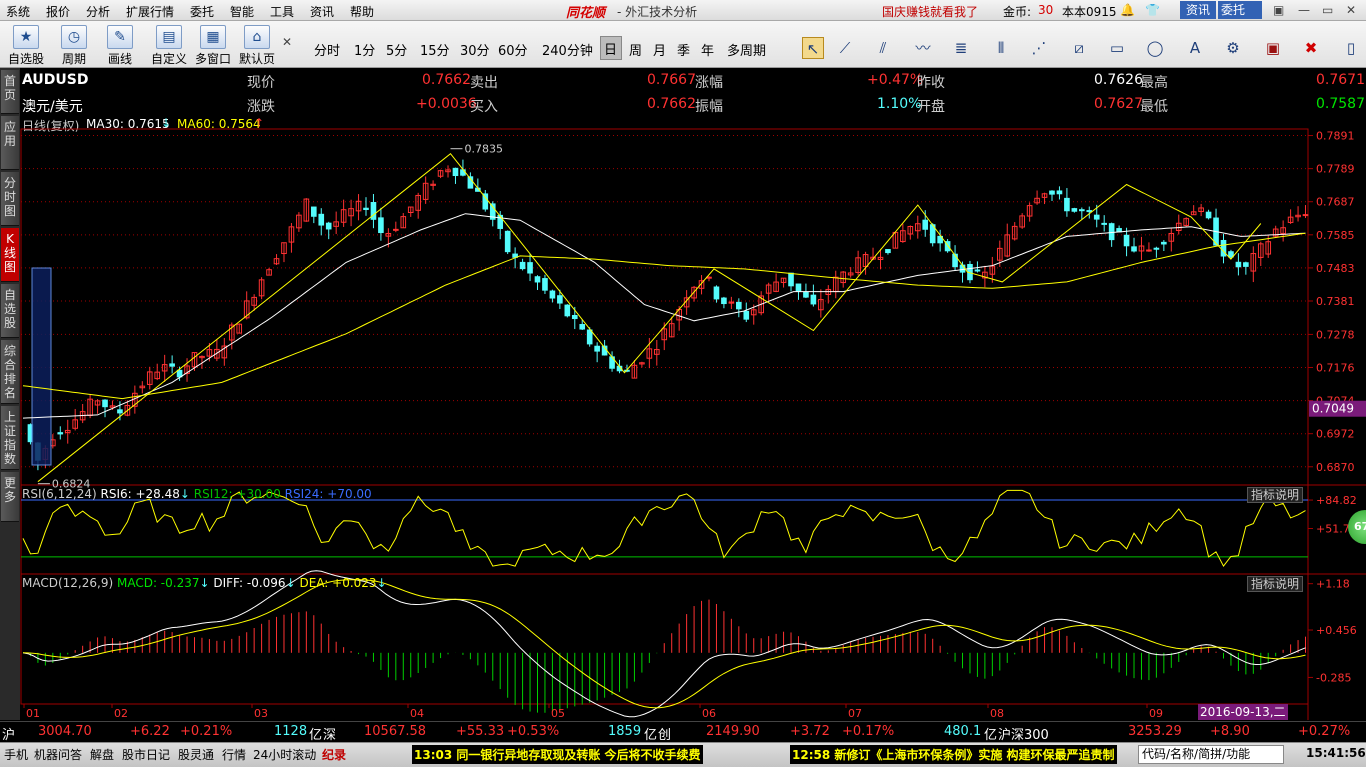 This screenshot has width=1366, height=767. What do you see at coordinates (58, 754) in the screenshot?
I see `status-qa: 机器问答` at bounding box center [58, 754].